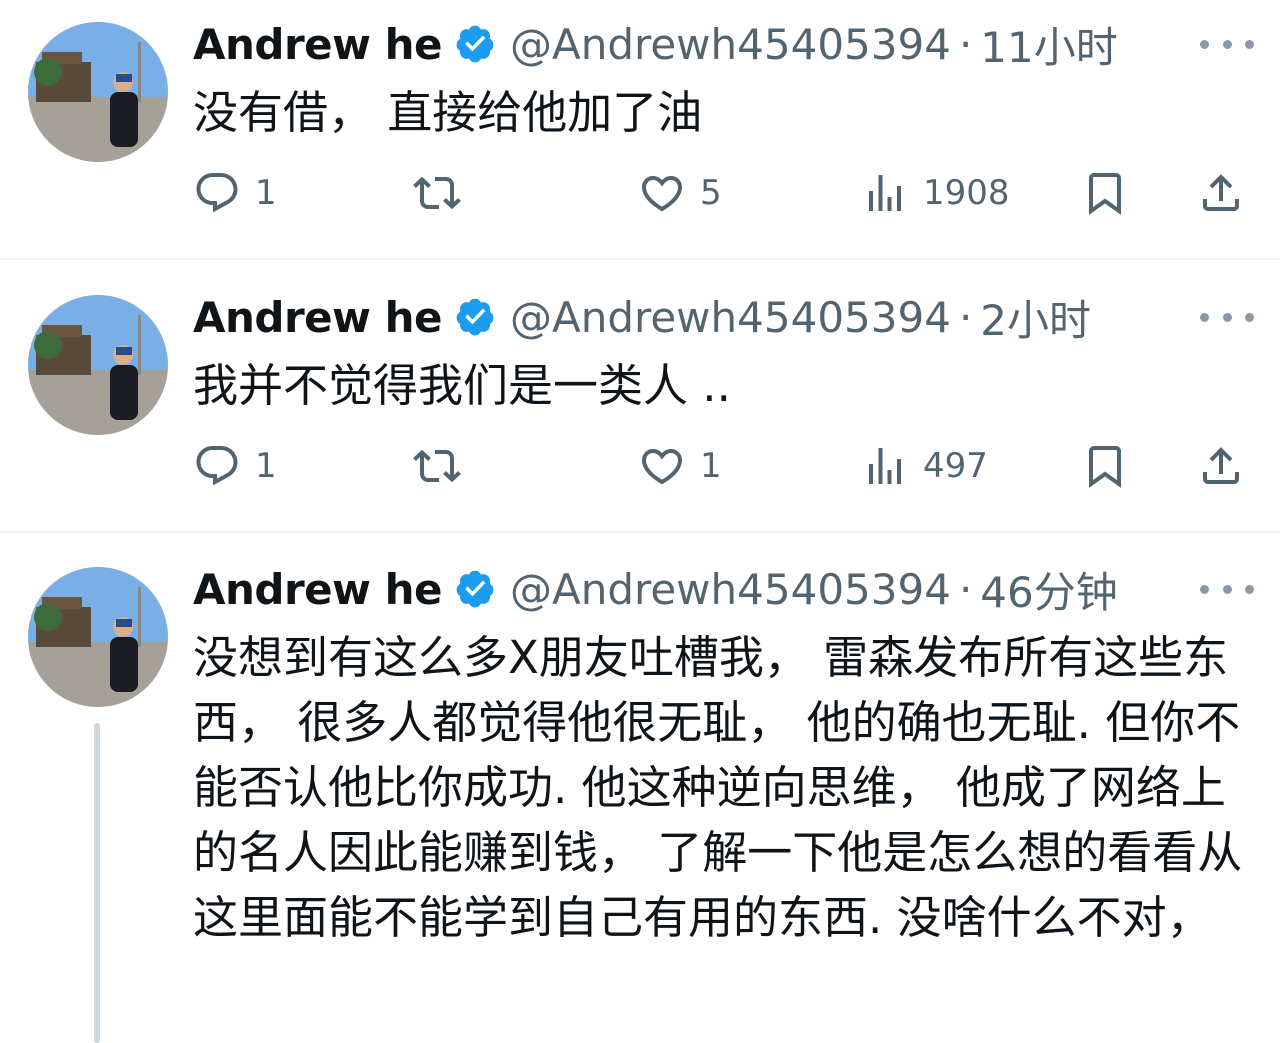 This screenshot has width=1280, height=1043. I want to click on views-button: 1908, so click(935, 193).